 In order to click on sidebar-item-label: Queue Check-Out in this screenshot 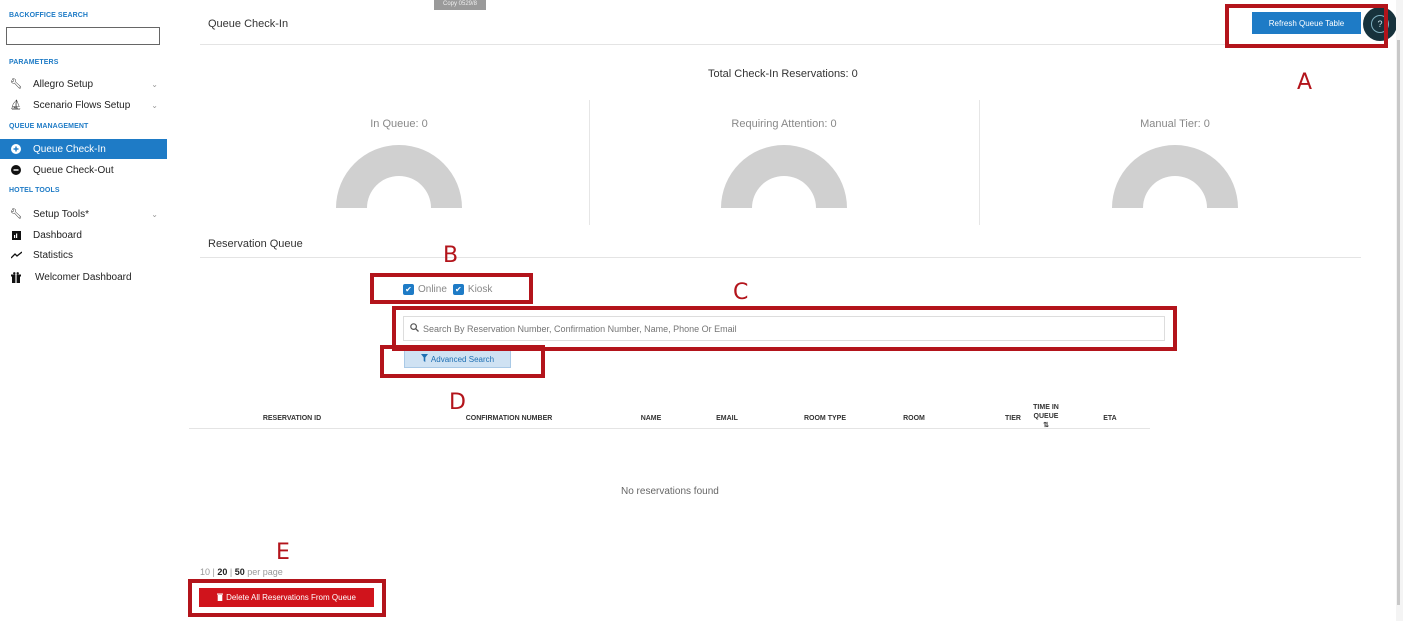, I will do `click(73, 170)`.